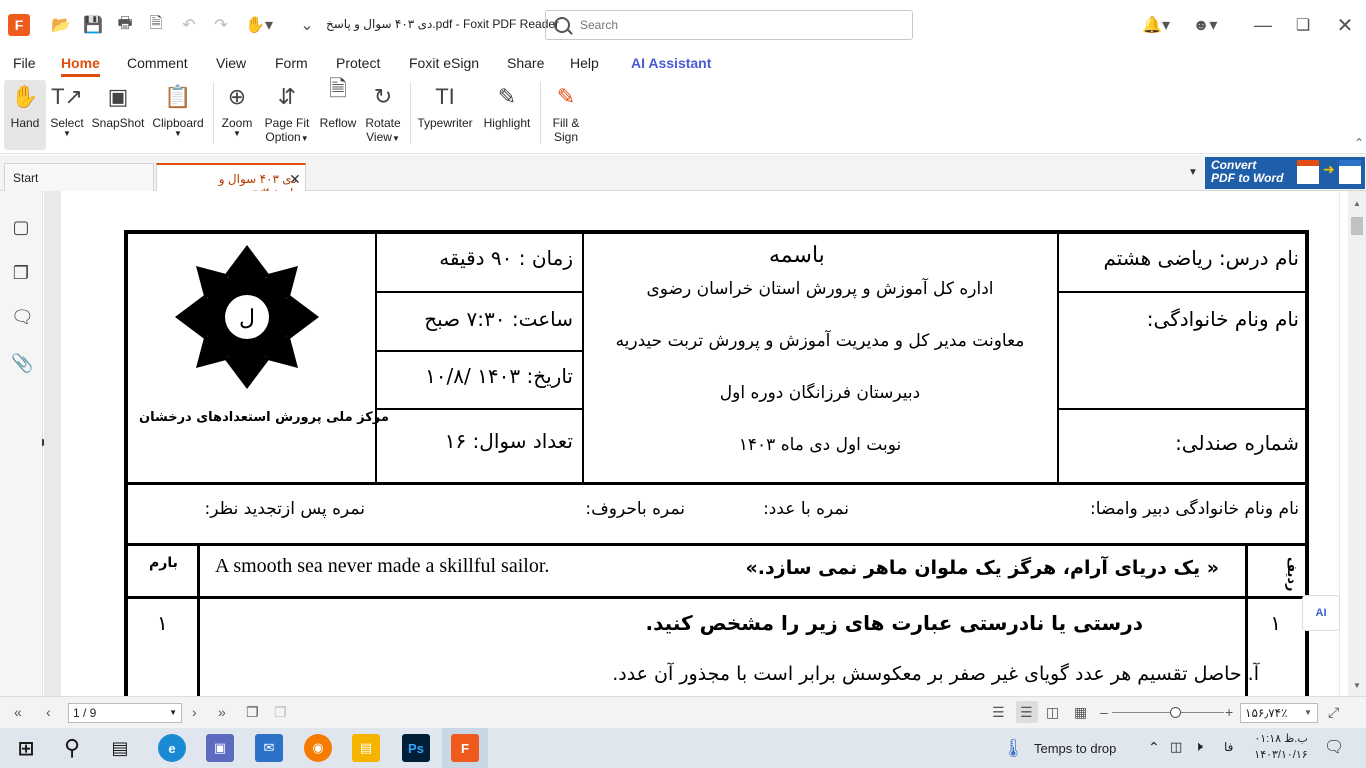 Image resolution: width=1366 pixels, height=768 pixels. What do you see at coordinates (1357, 685) in the screenshot?
I see `scroll-down-icon: ▼` at bounding box center [1357, 685].